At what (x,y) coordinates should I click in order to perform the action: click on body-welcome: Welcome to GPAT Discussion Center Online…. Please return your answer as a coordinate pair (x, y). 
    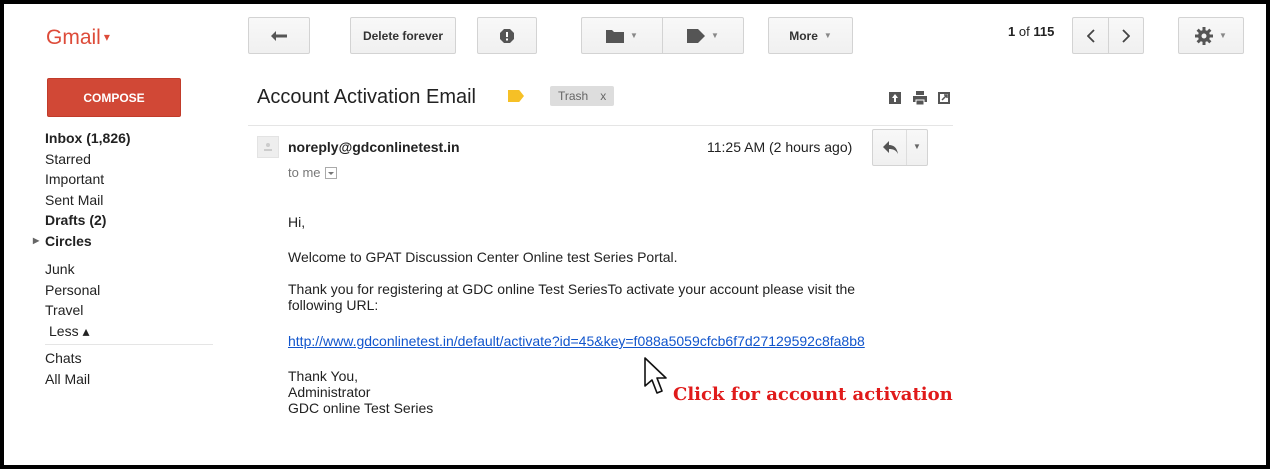
    Looking at the image, I should click on (483, 257).